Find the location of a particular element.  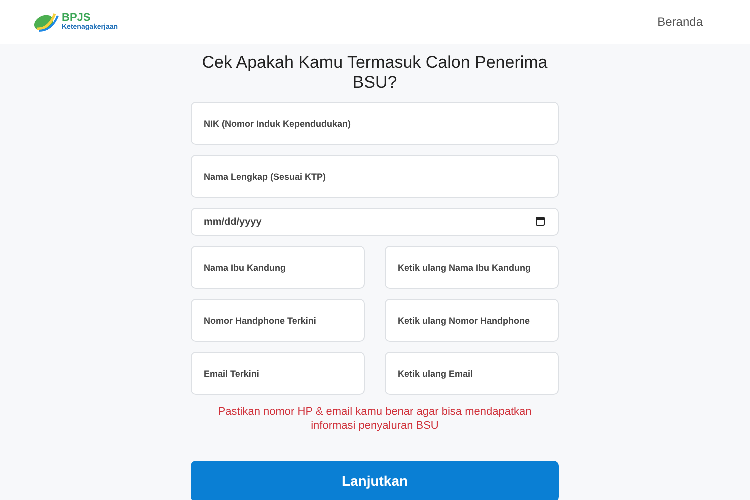

logo-title: BPJS is located at coordinates (76, 18).